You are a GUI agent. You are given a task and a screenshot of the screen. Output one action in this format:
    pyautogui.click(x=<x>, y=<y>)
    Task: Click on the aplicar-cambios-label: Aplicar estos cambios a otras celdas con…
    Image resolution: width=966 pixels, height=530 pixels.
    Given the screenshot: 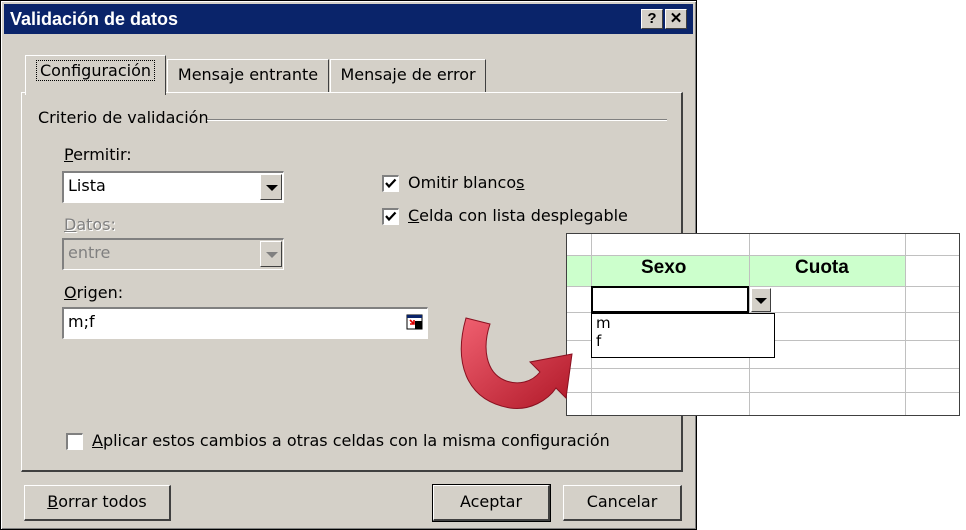 What is the action you would take?
    pyautogui.click(x=351, y=440)
    